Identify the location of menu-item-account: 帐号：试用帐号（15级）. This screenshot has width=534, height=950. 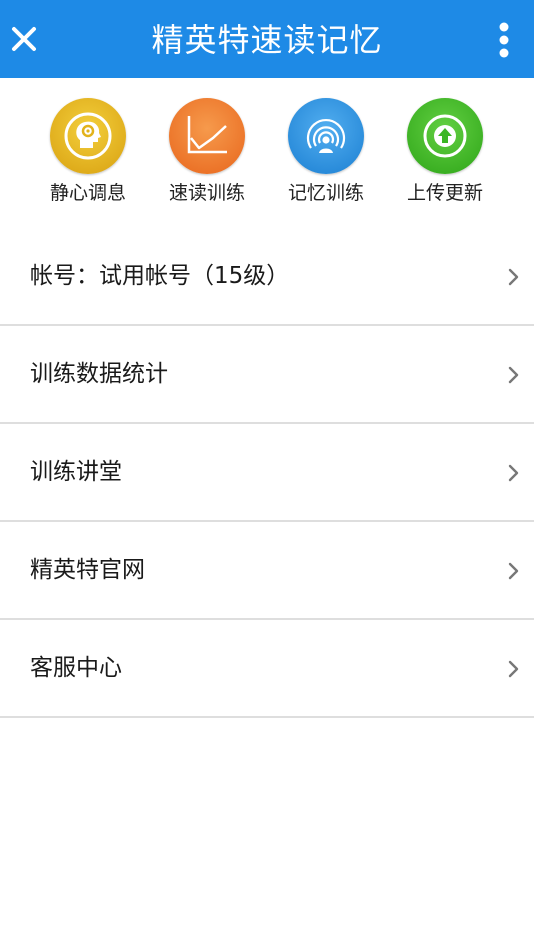
(267, 277).